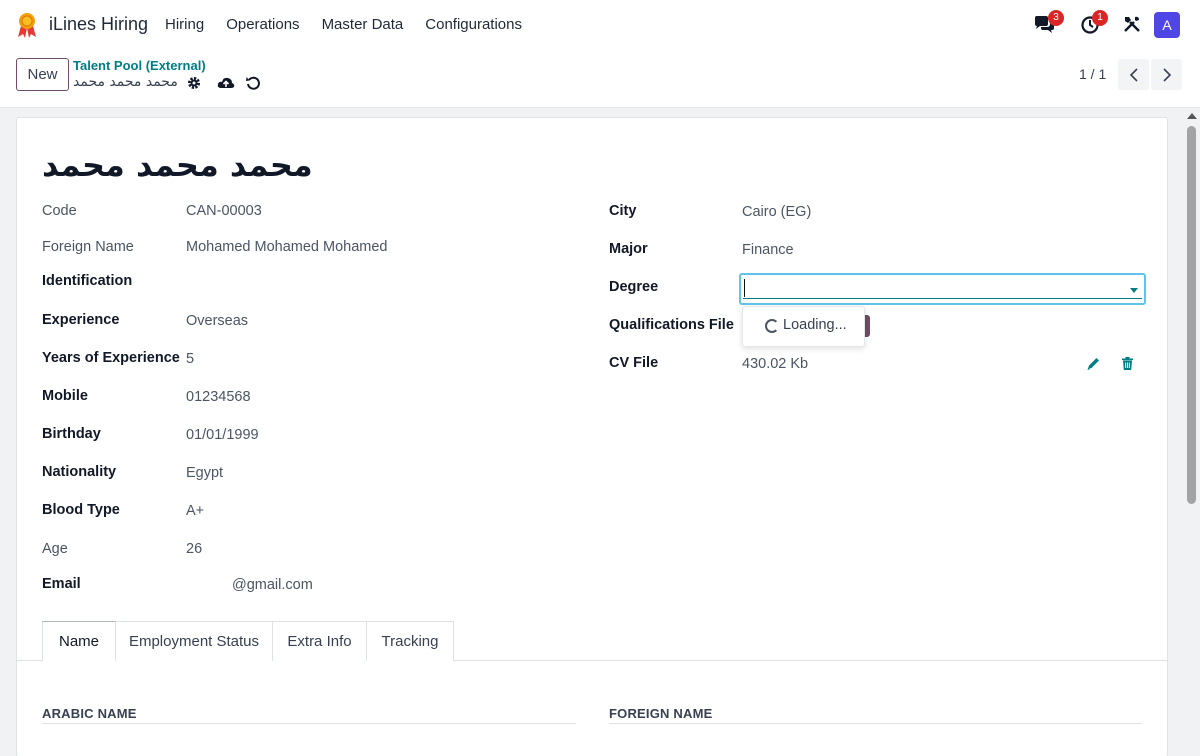 Image resolution: width=1200 pixels, height=756 pixels. What do you see at coordinates (1092, 74) in the screenshot?
I see `pager-value: 1 / 1` at bounding box center [1092, 74].